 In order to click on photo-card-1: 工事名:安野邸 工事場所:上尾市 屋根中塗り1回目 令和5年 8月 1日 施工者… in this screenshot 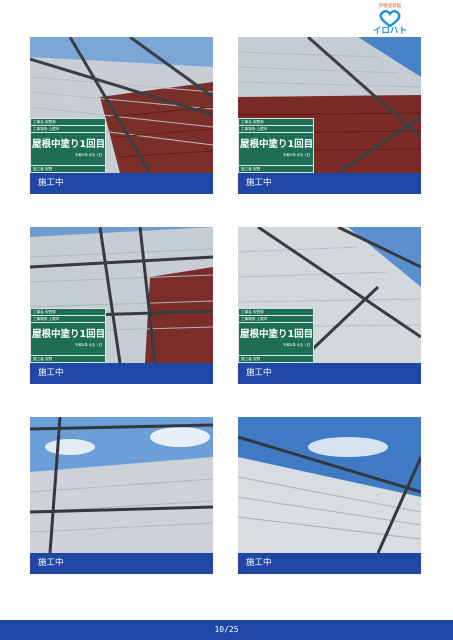, I will do `click(121, 115)`.